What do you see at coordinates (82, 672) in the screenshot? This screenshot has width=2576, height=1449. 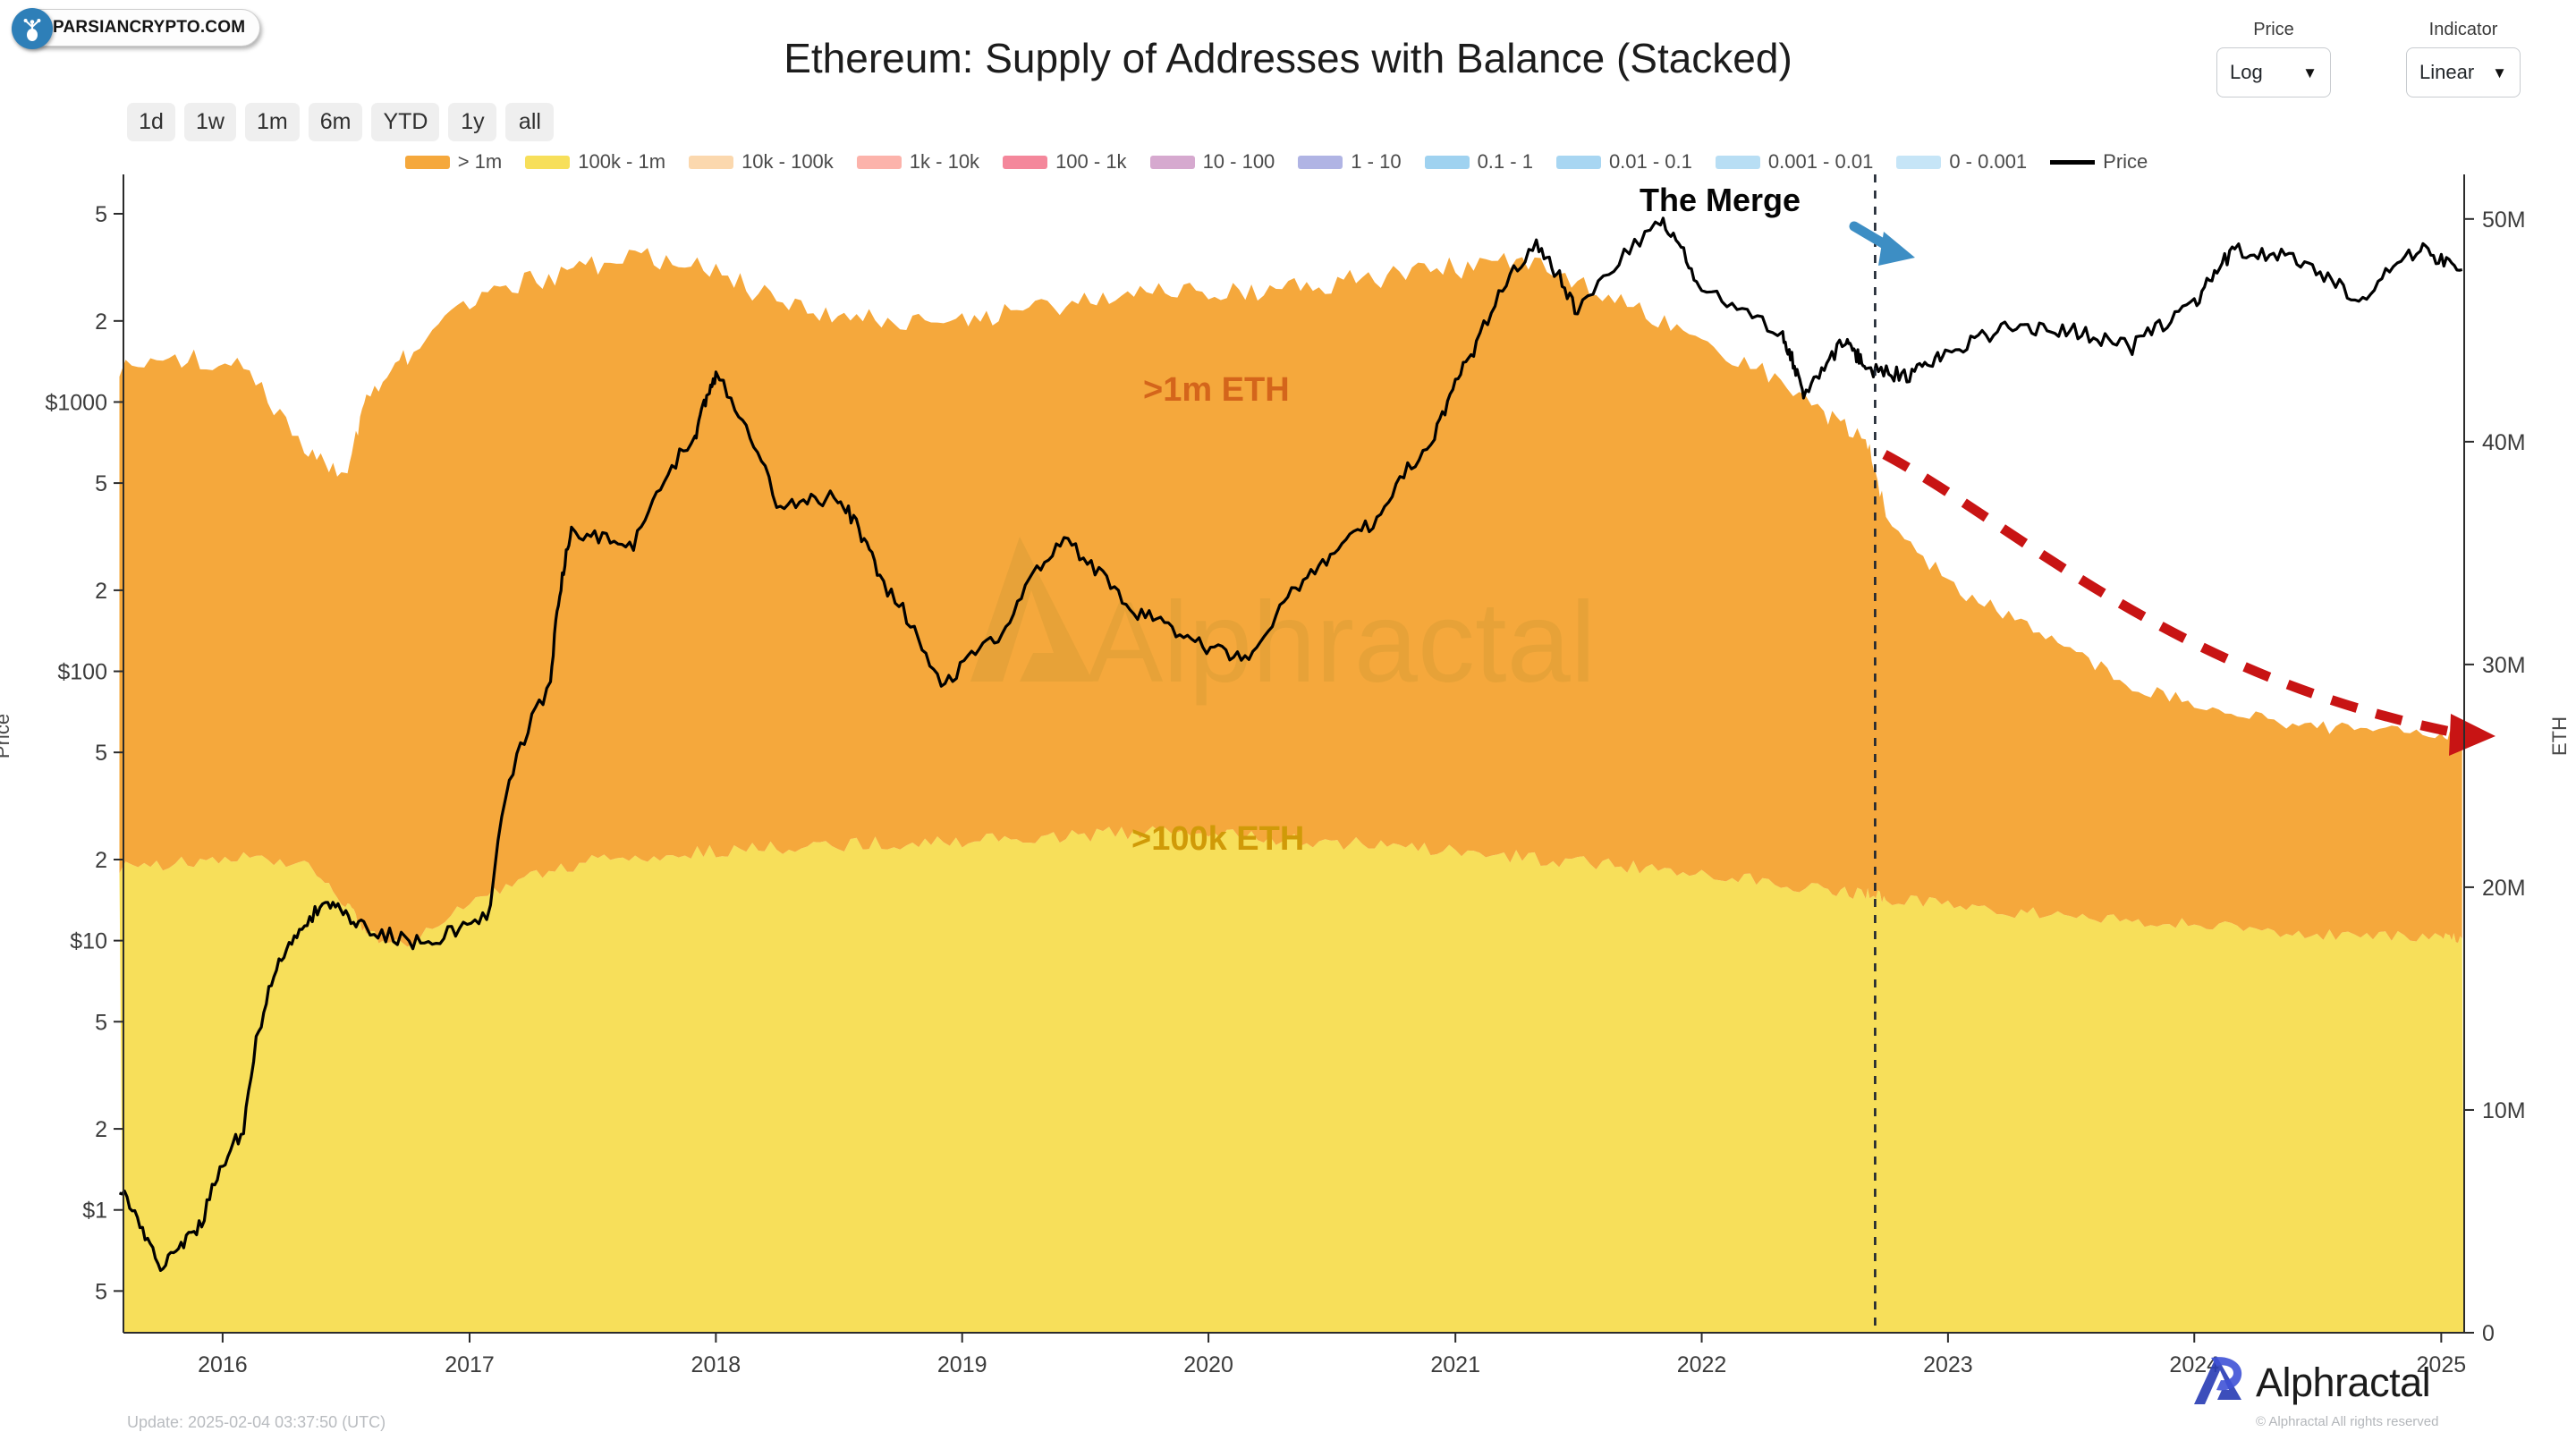 I see `y-axis-left-tick-label: $100` at bounding box center [82, 672].